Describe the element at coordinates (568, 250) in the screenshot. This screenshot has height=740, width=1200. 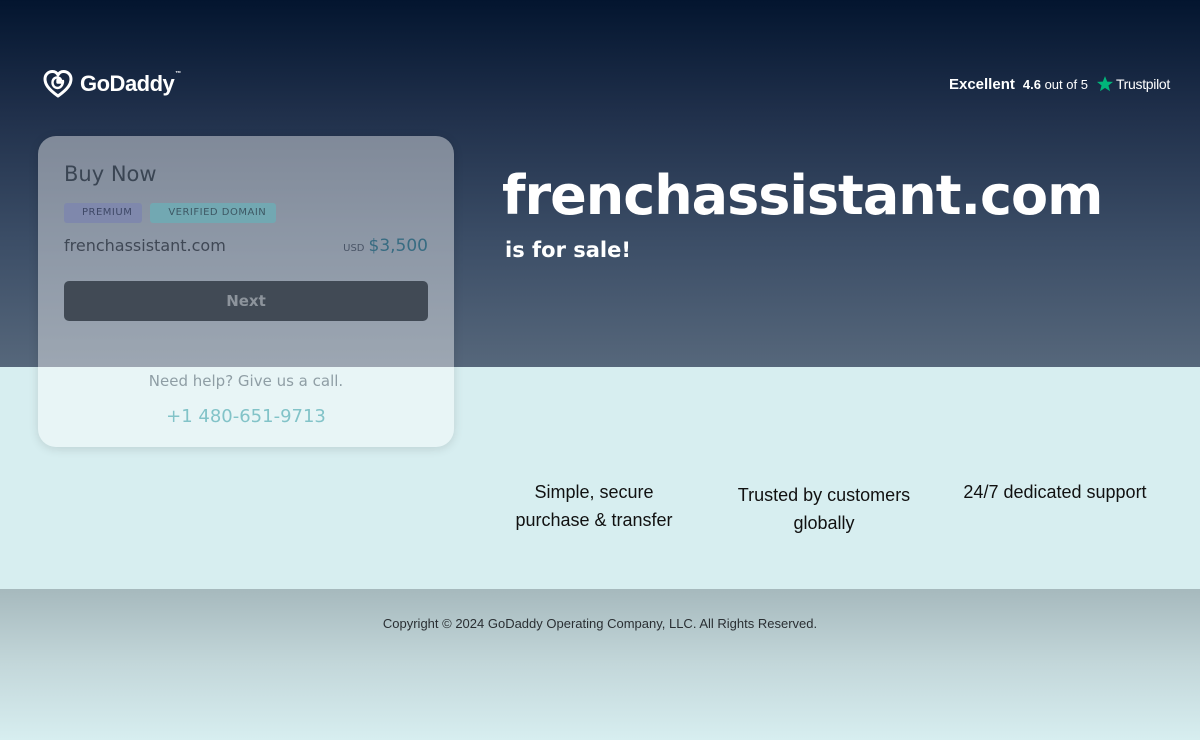
I see `hero-subtitle: is for sale!` at that location.